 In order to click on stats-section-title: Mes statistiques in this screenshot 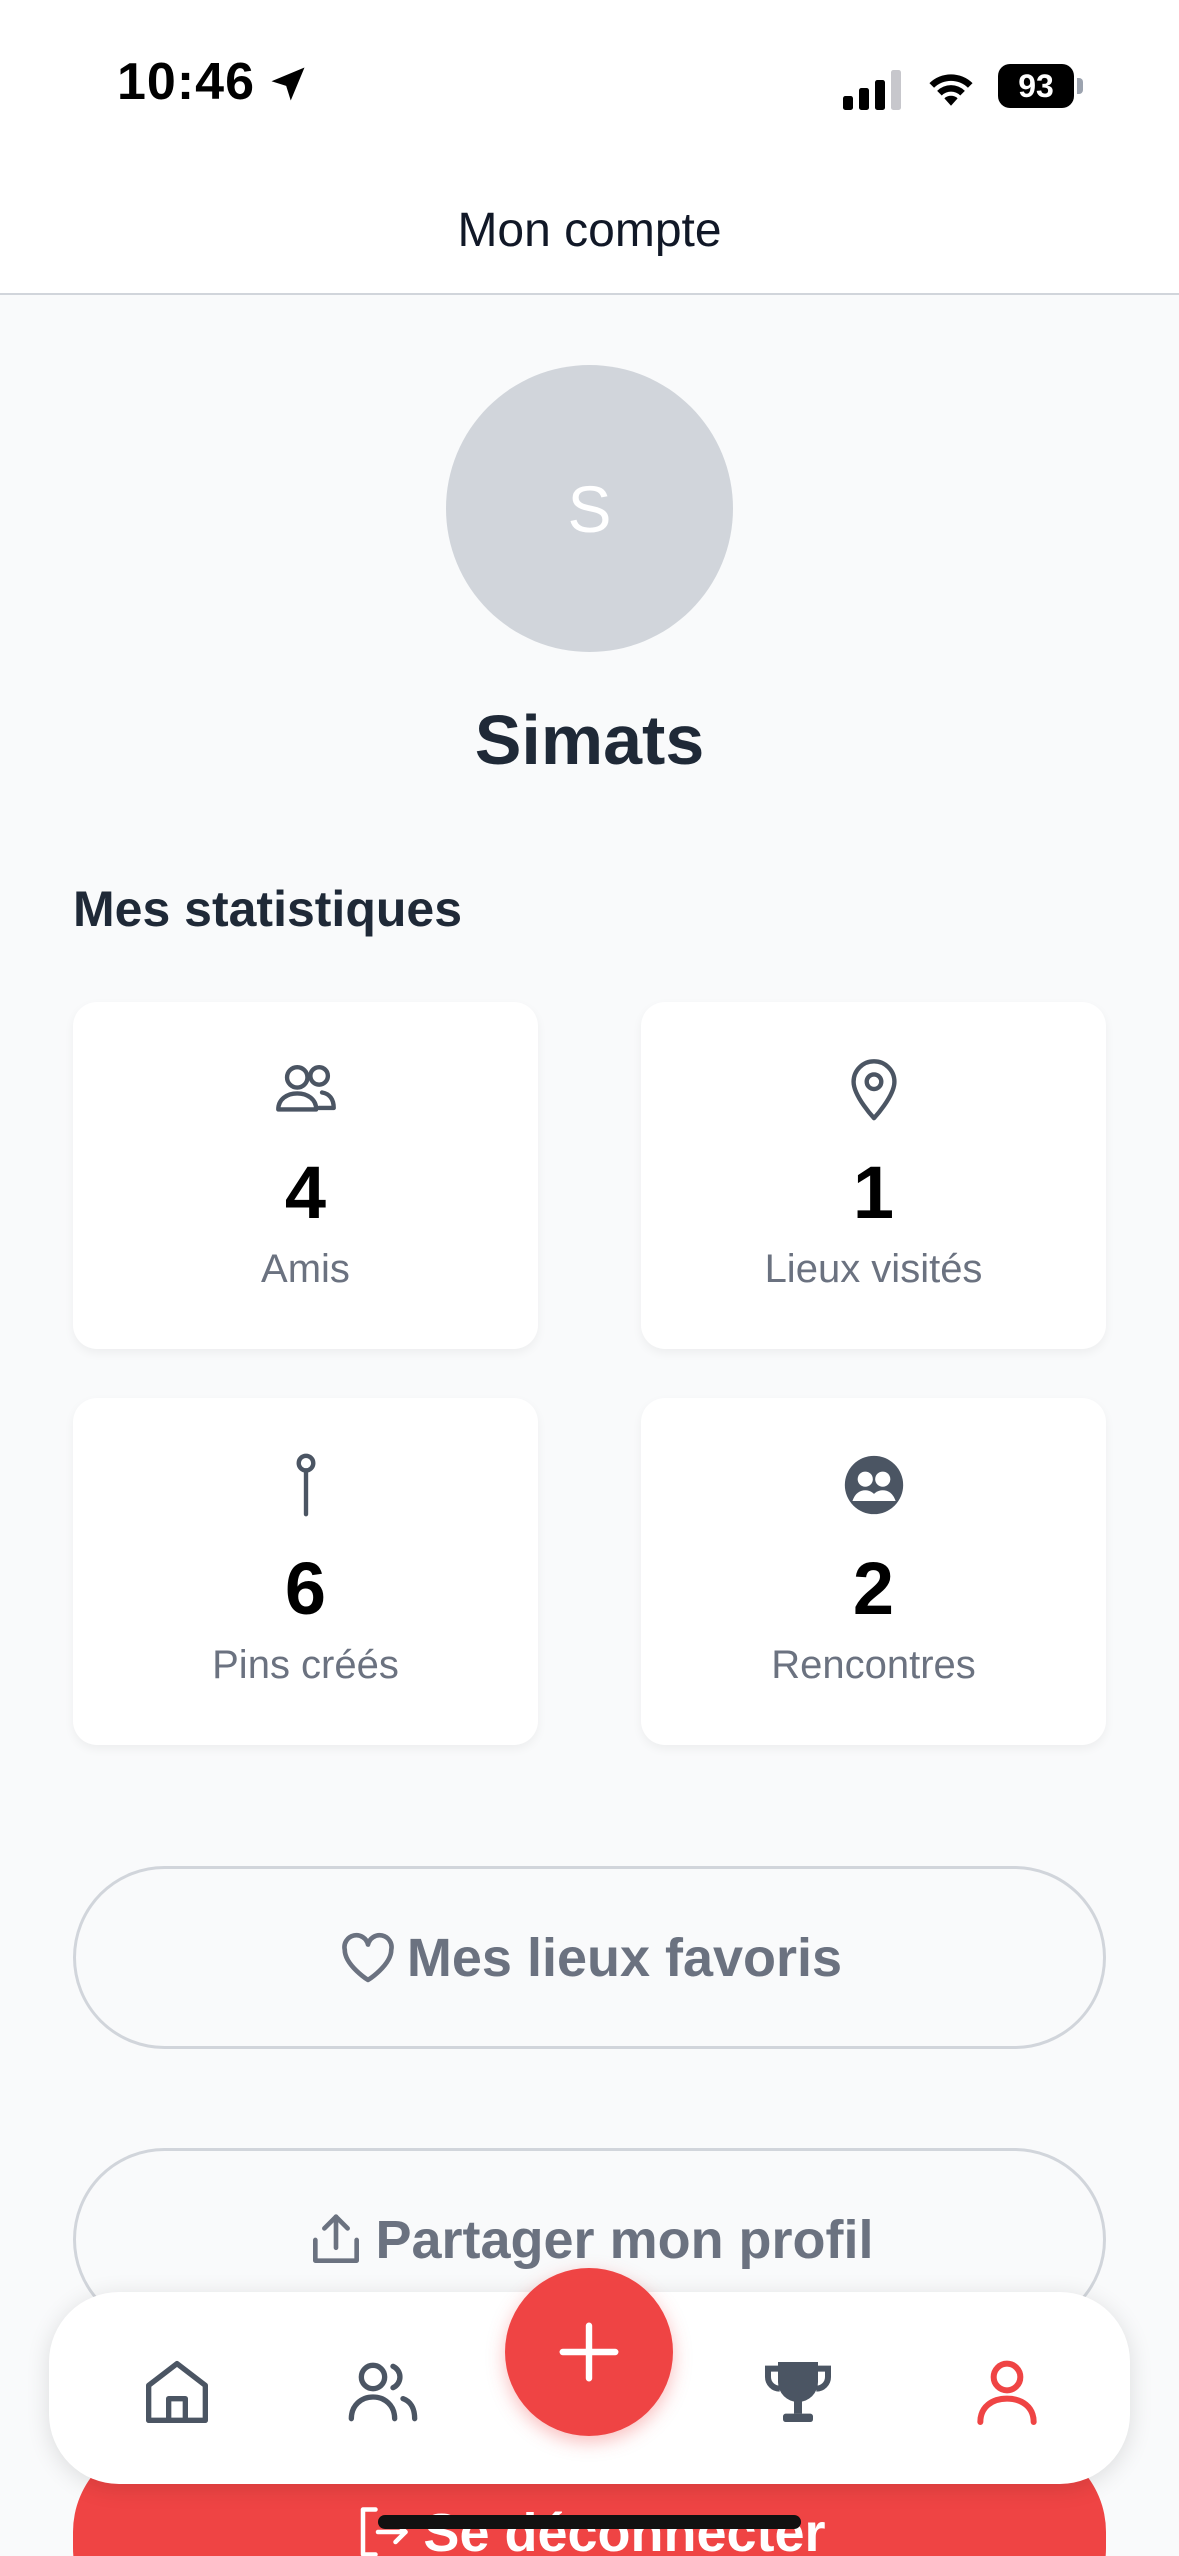, I will do `click(268, 909)`.